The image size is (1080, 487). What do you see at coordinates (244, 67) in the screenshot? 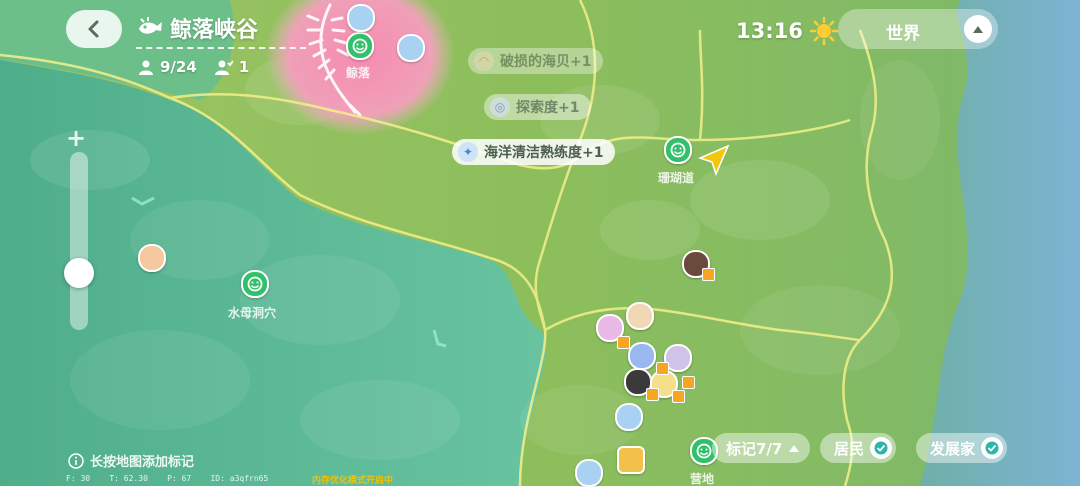
I see `friend-count-value: 1` at bounding box center [244, 67].